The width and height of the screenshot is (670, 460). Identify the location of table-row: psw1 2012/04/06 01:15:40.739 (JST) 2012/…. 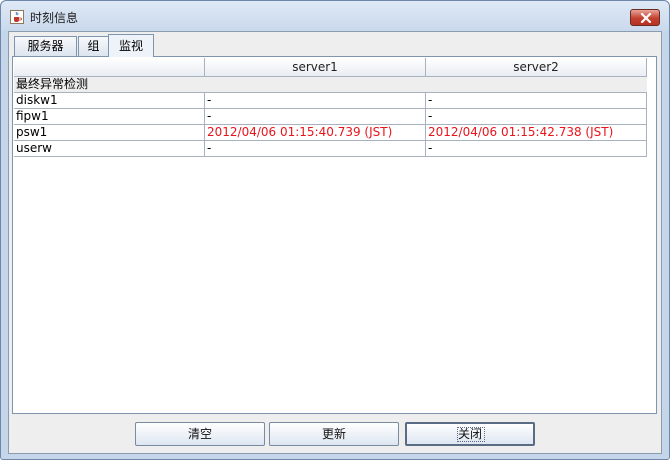
(330, 133).